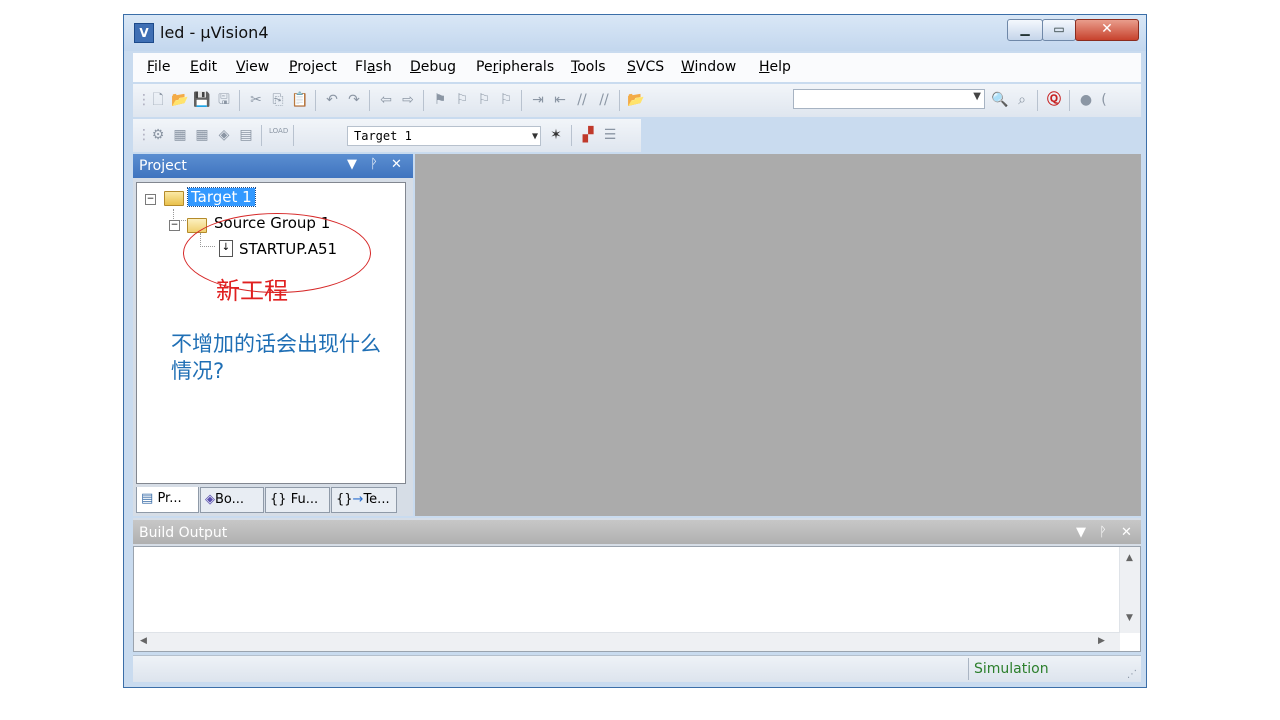  What do you see at coordinates (332, 100) in the screenshot?
I see `undo-icon: ↶` at bounding box center [332, 100].